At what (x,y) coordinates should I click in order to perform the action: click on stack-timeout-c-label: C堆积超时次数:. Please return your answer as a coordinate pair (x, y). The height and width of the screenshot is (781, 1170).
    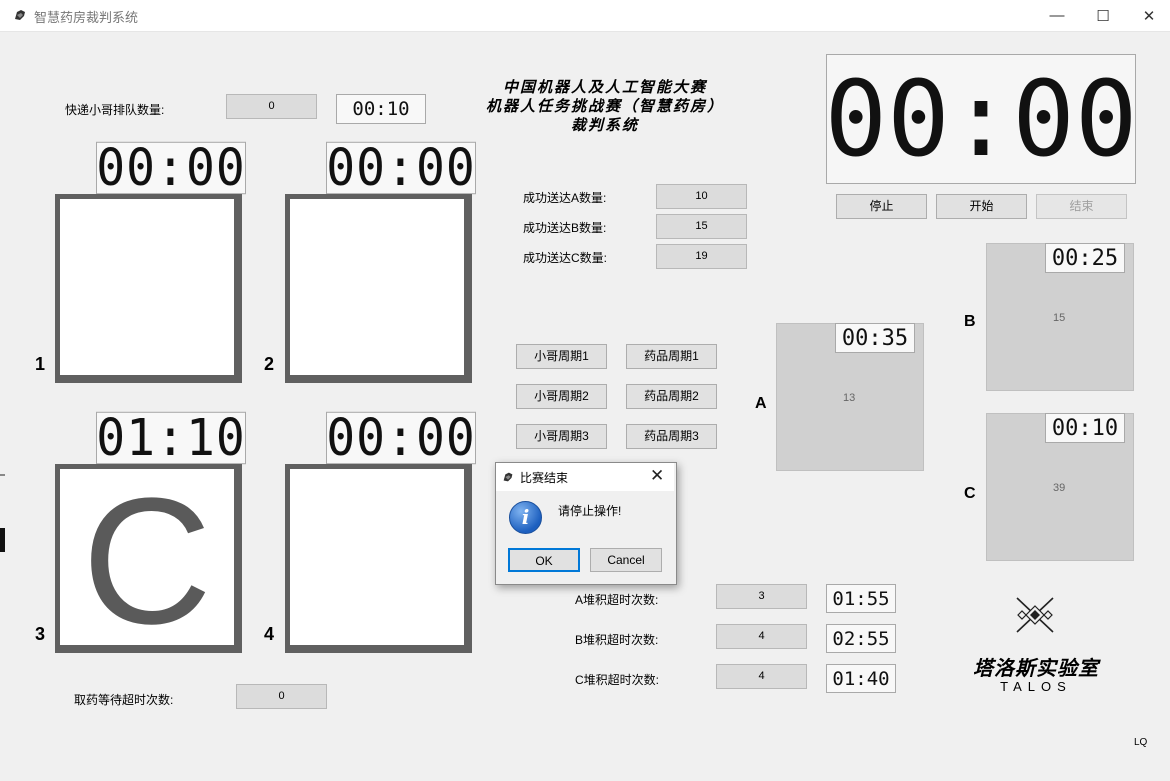
    Looking at the image, I should click on (617, 680).